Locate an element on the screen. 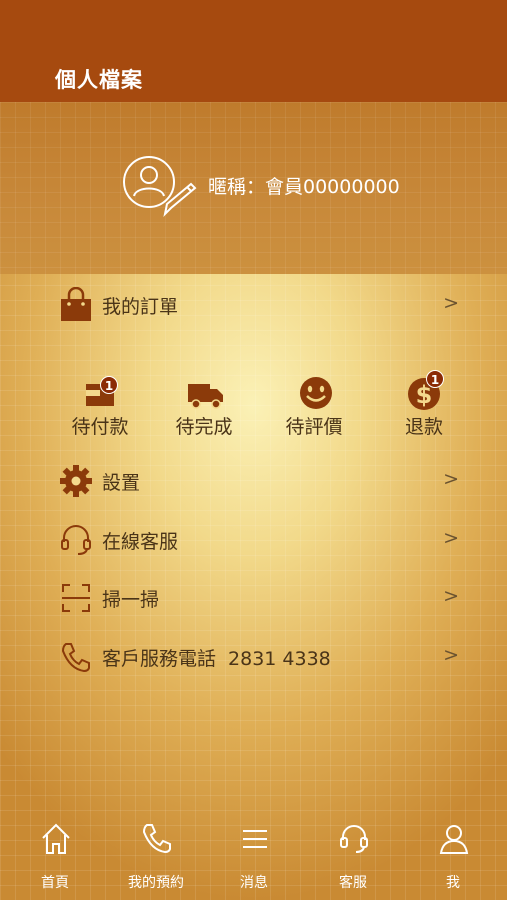 This screenshot has height=900, width=507. smiley-icon is located at coordinates (316, 393).